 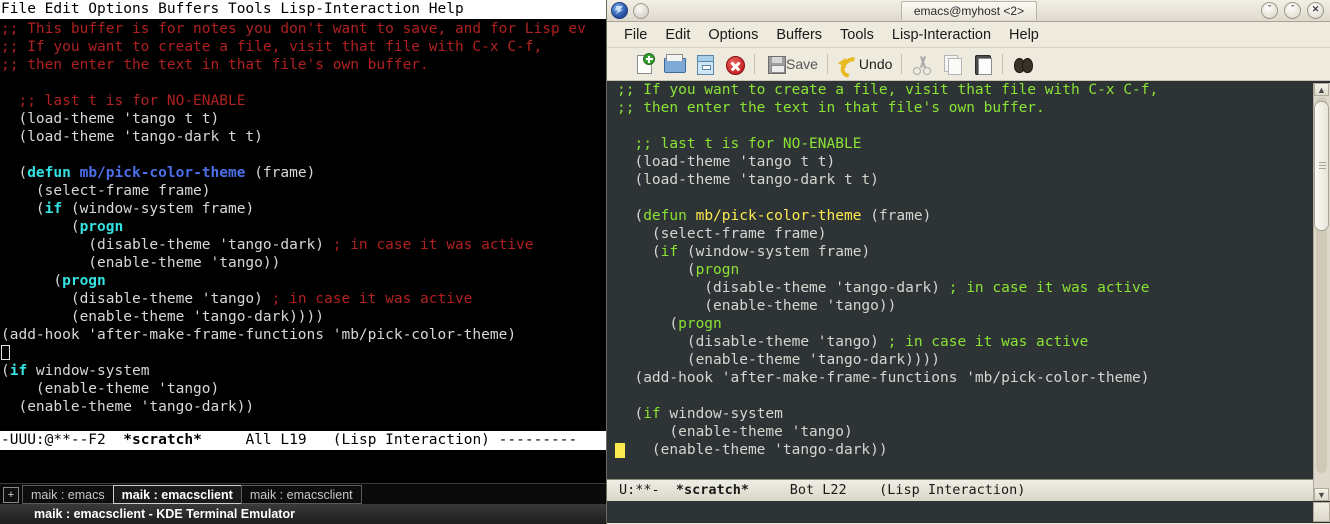 What do you see at coordinates (1315, 10) in the screenshot?
I see `close-button: ✕` at bounding box center [1315, 10].